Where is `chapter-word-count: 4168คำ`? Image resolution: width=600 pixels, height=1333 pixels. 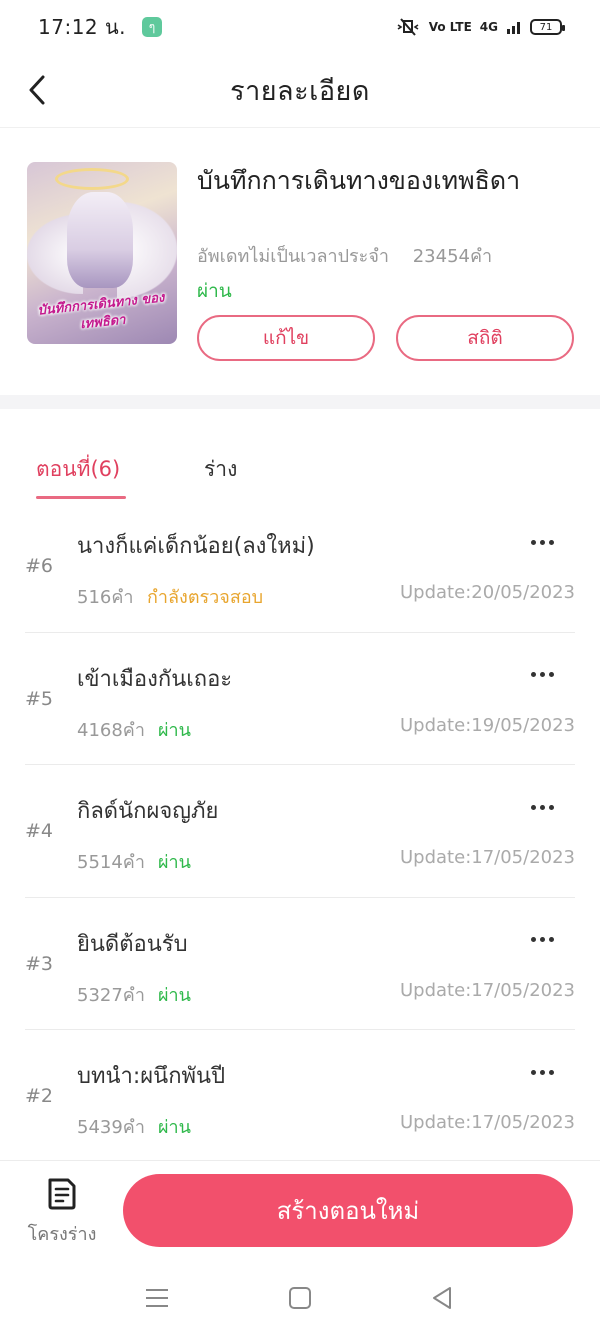
chapter-word-count: 4168คำ is located at coordinates (111, 730).